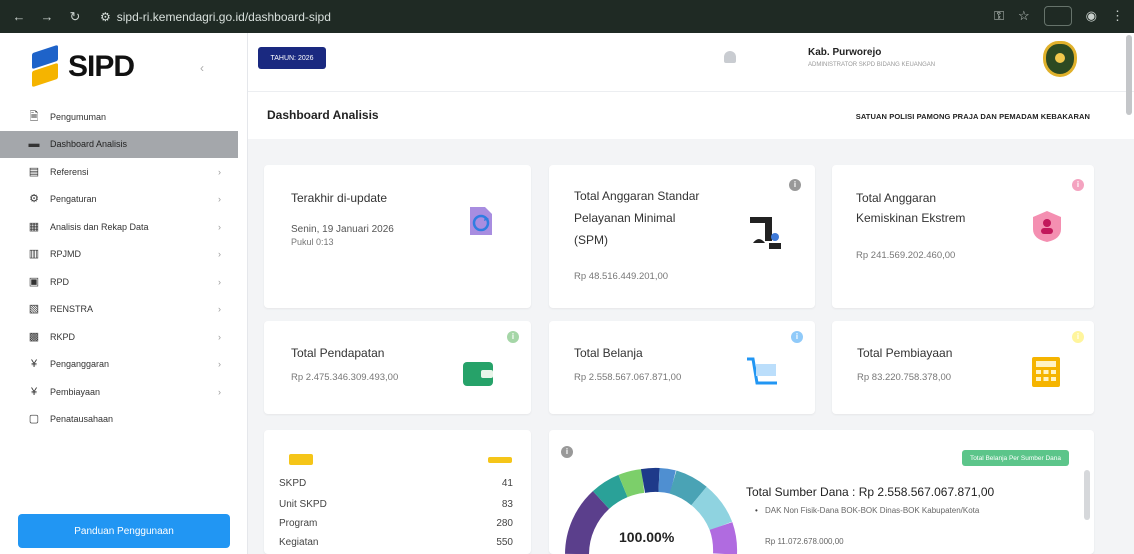 Image resolution: width=1134 pixels, height=554 pixels. Describe the element at coordinates (65, 254) in the screenshot. I see `sidebar-item-label: RPJMD` at that location.